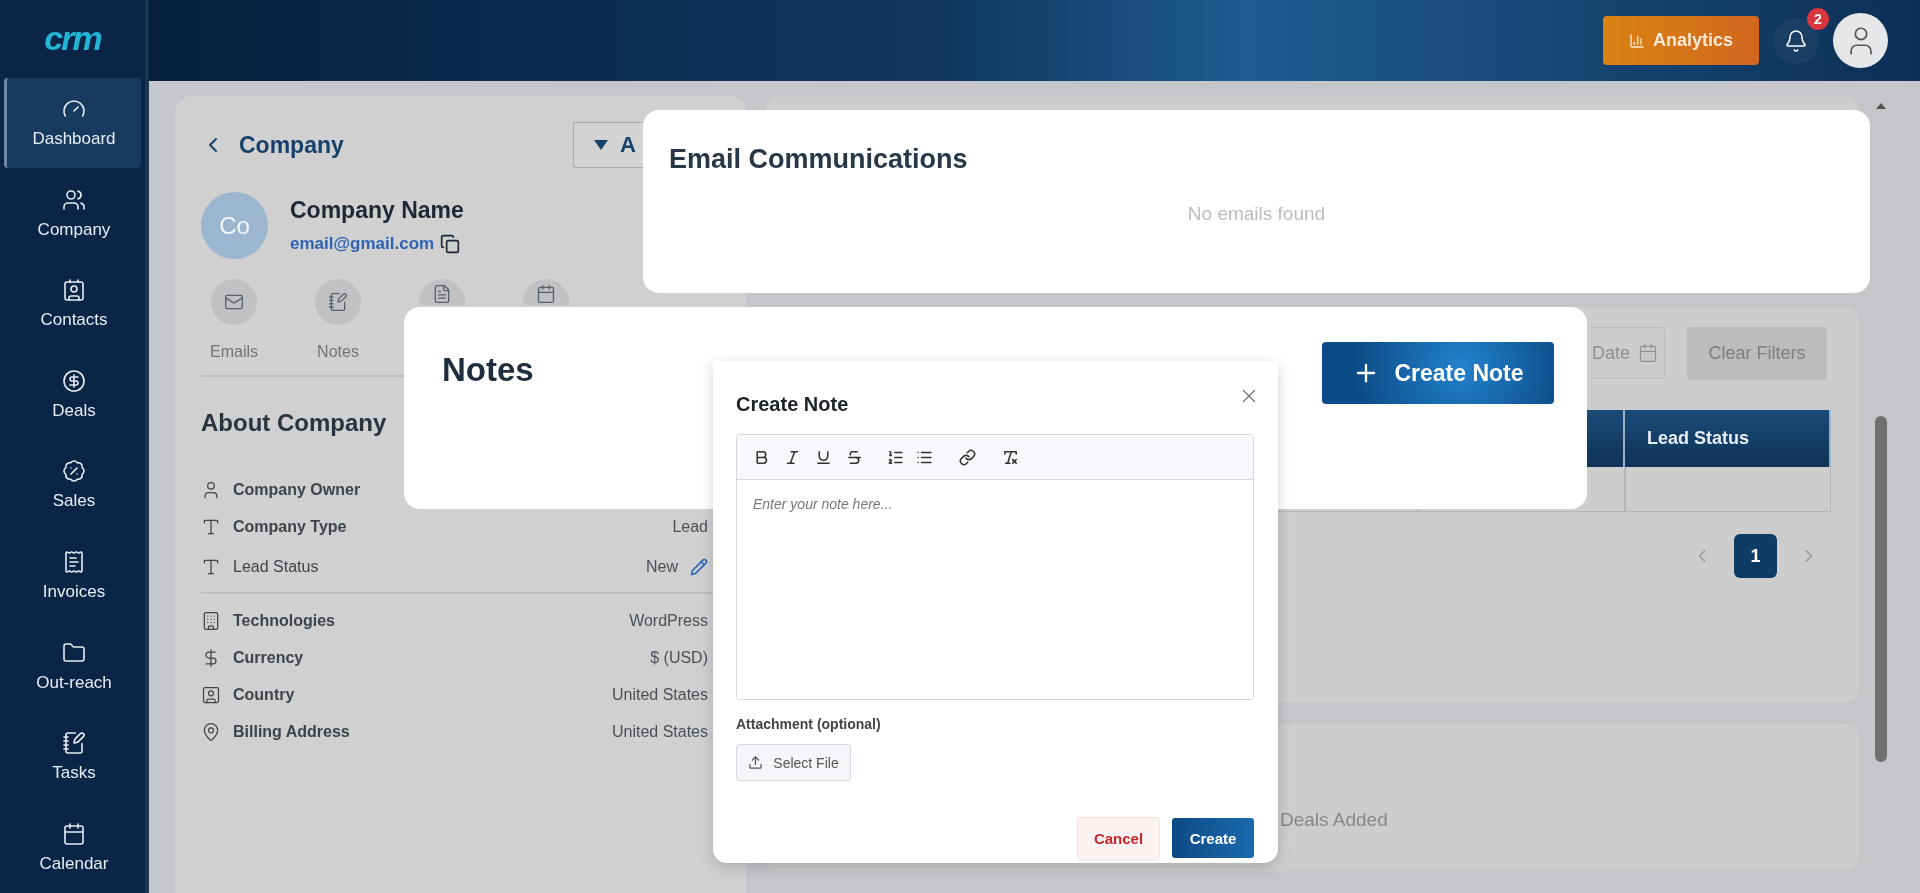 The height and width of the screenshot is (893, 1920). I want to click on table-header: Lead Status, so click(1728, 438).